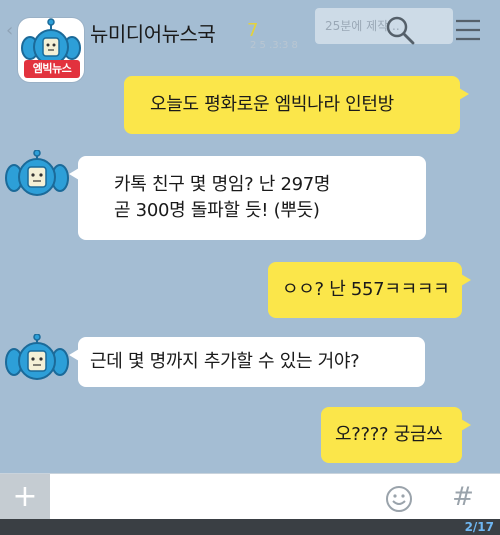  I want to click on page-indicator: 2/17, so click(479, 527).